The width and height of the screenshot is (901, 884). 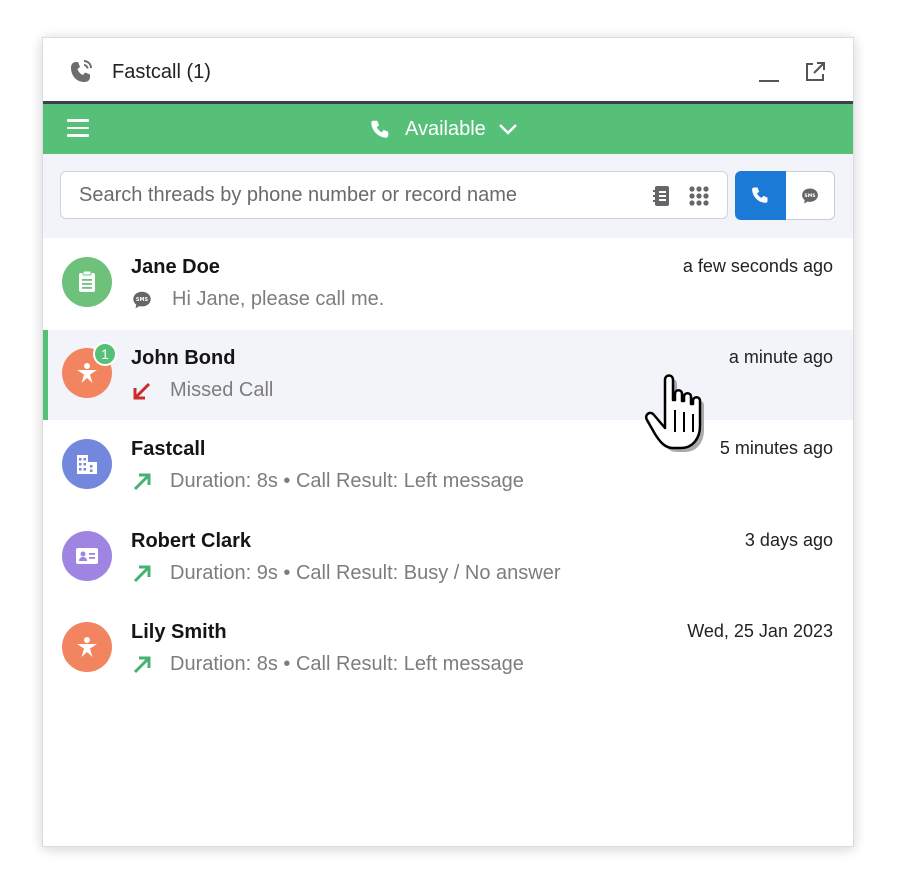 I want to click on call-mode-button, so click(x=760, y=195).